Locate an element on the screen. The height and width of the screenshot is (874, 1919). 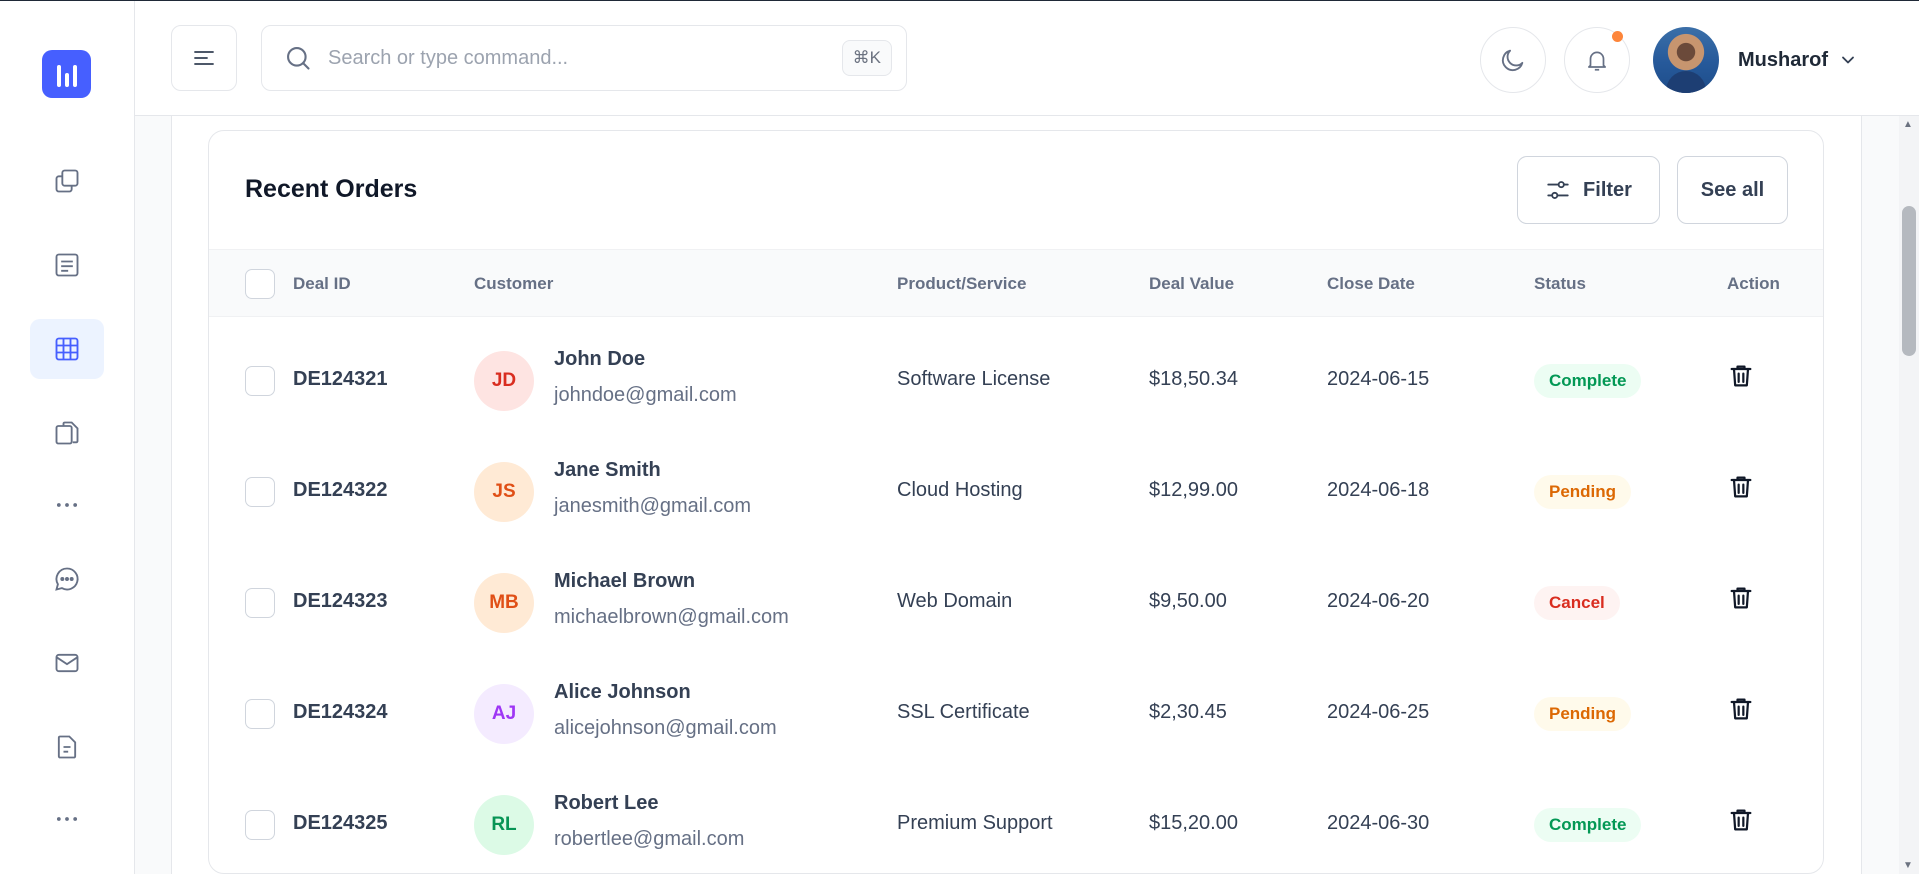
customer-name: John Doe is located at coordinates (600, 359).